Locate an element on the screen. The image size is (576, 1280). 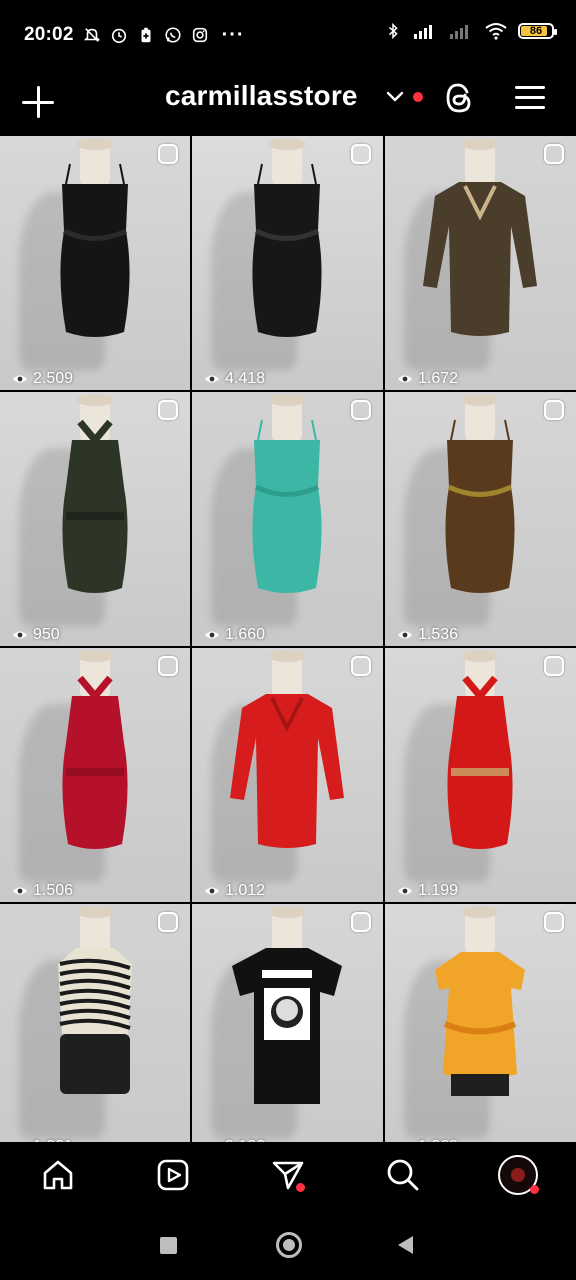
battery-indicator: 86 is located at coordinates (537, 31).